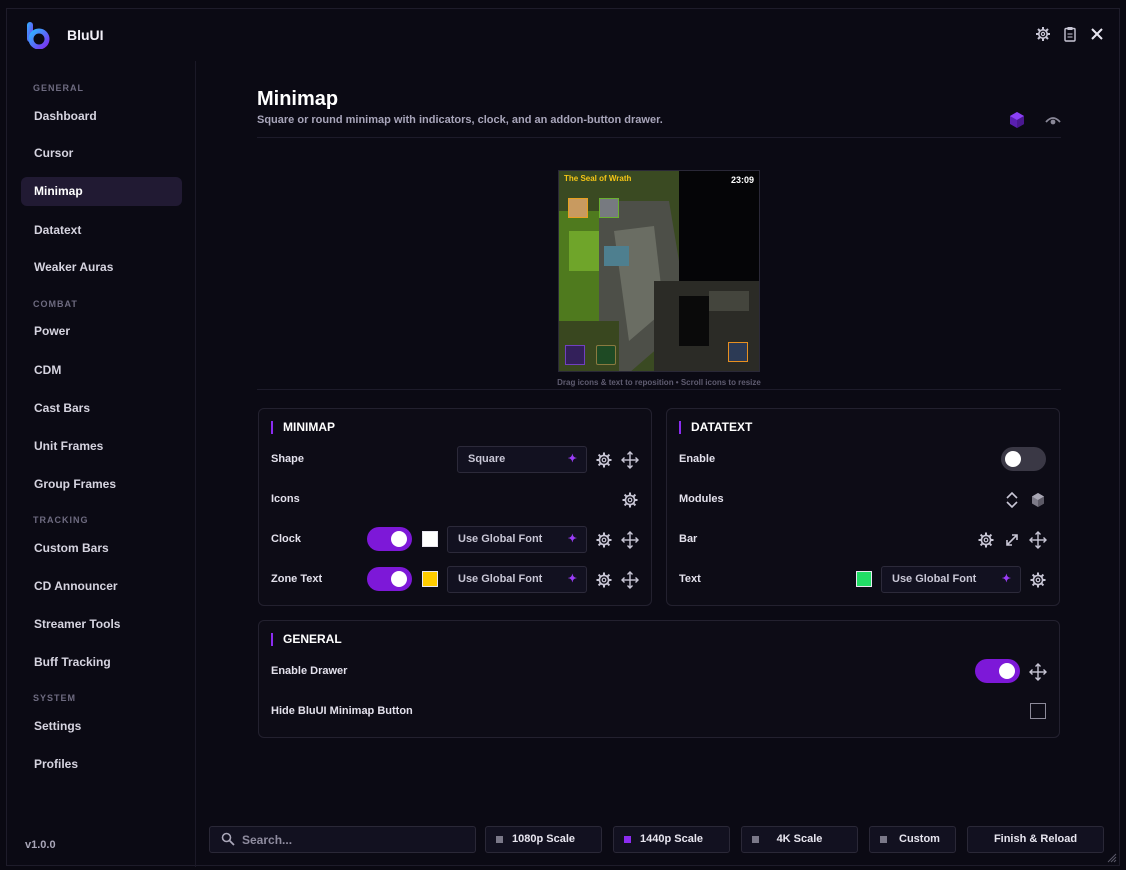 The image size is (1126, 870). I want to click on clock-move-icon, so click(630, 540).